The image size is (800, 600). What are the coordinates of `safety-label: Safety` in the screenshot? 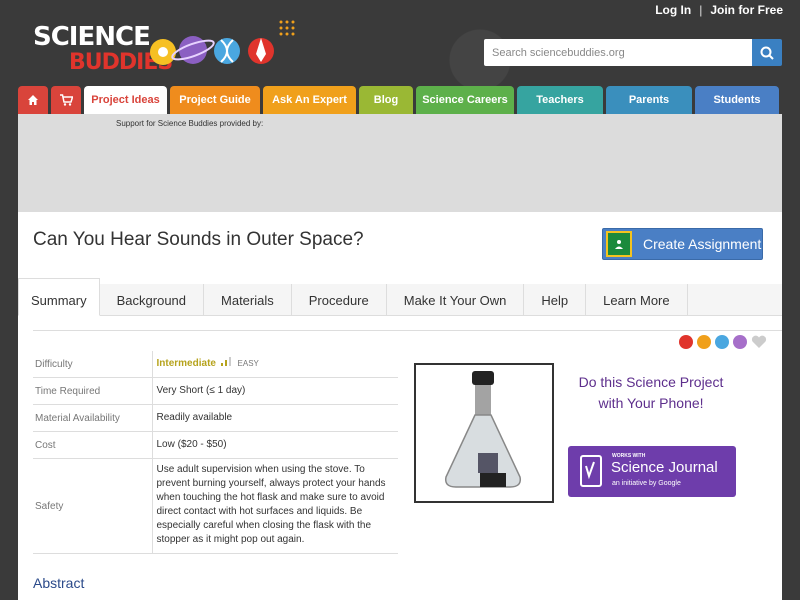 It's located at (93, 506).